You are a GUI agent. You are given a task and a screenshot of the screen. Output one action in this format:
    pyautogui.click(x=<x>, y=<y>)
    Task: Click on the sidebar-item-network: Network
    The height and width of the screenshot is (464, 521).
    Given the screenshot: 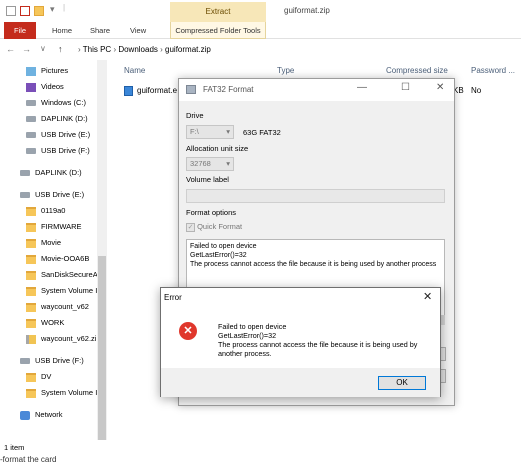 What is the action you would take?
    pyautogui.click(x=41, y=415)
    